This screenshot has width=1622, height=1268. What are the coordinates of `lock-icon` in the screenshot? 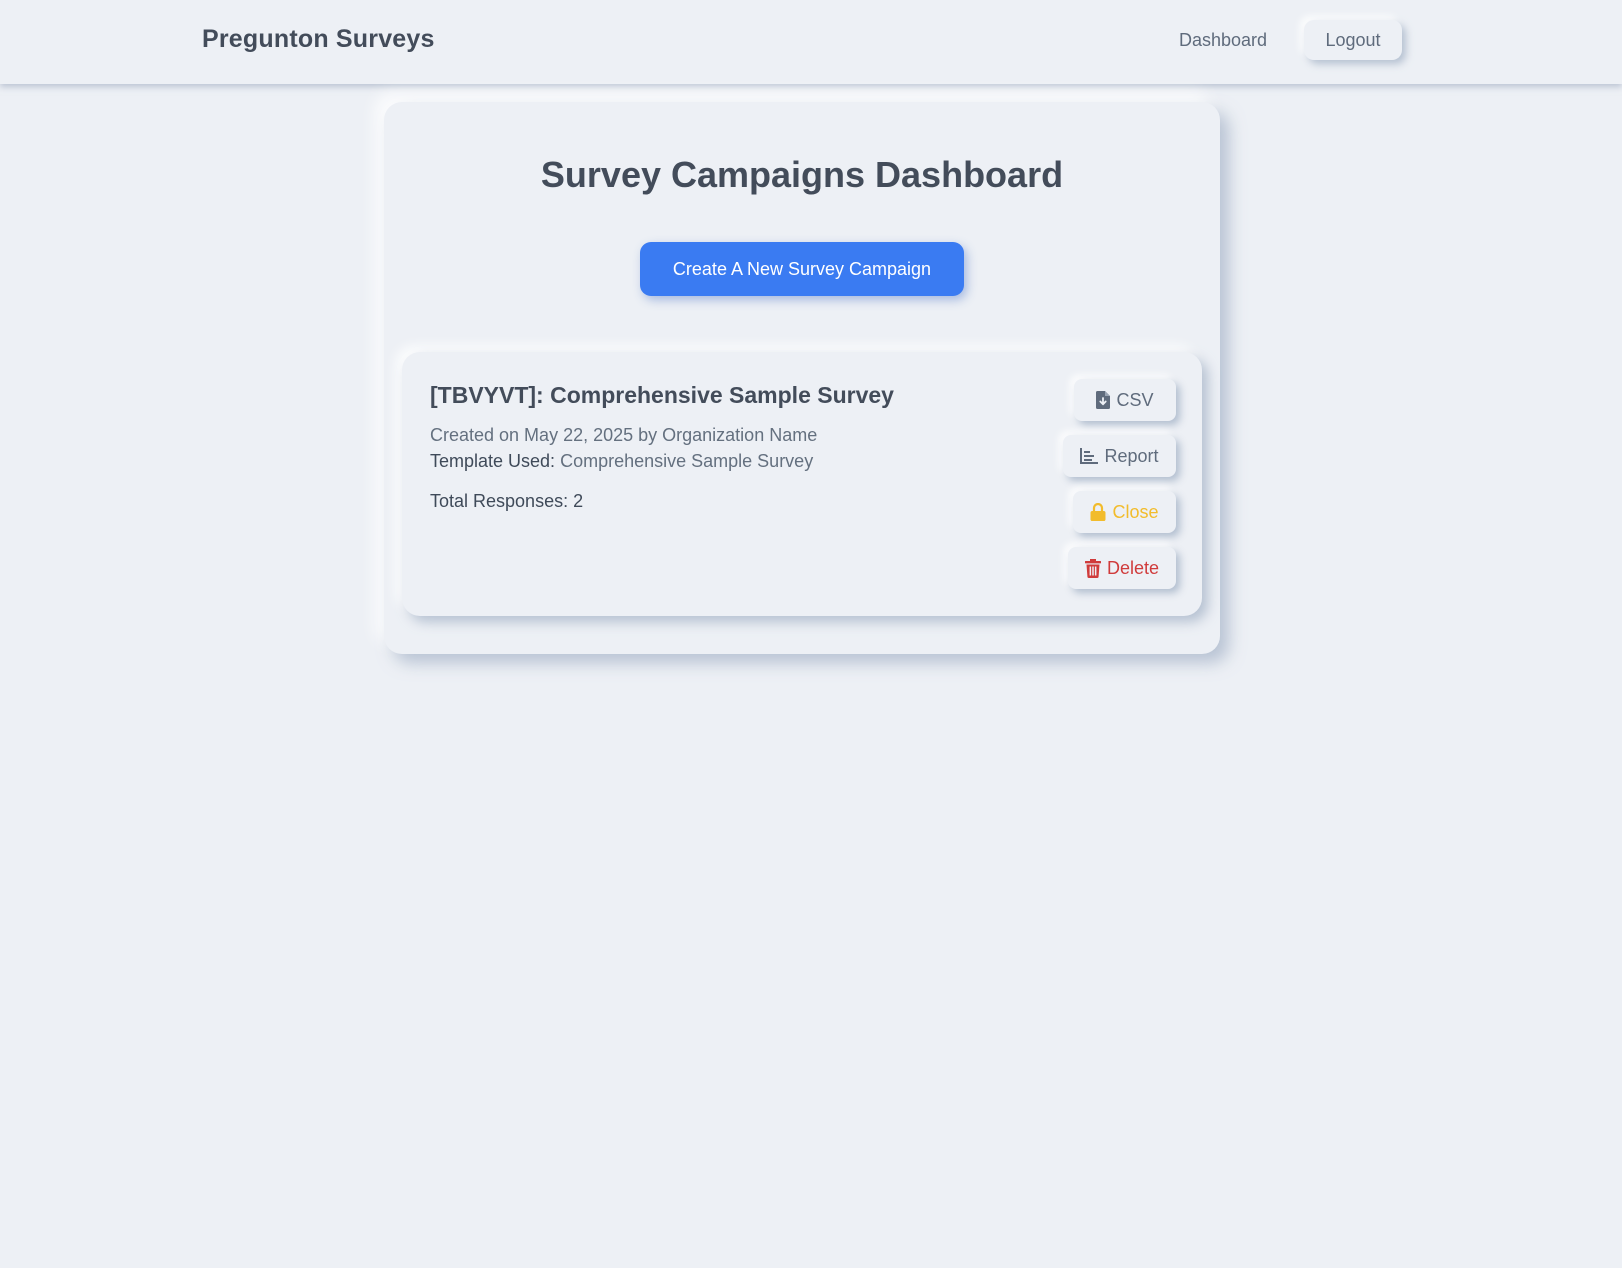 It's located at (1098, 512).